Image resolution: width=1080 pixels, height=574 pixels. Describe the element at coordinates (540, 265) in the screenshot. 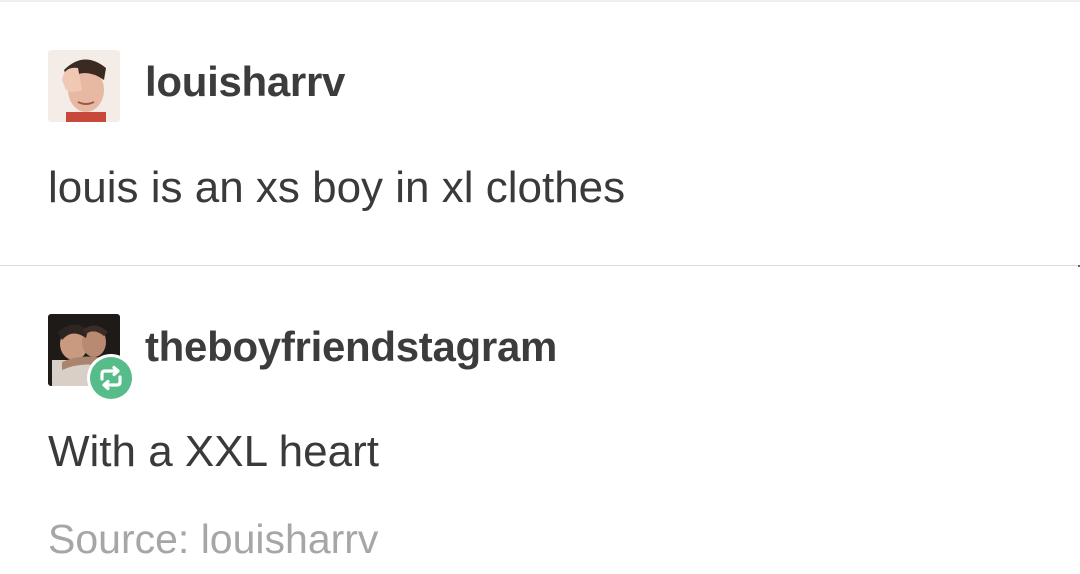

I see `post-divider` at that location.